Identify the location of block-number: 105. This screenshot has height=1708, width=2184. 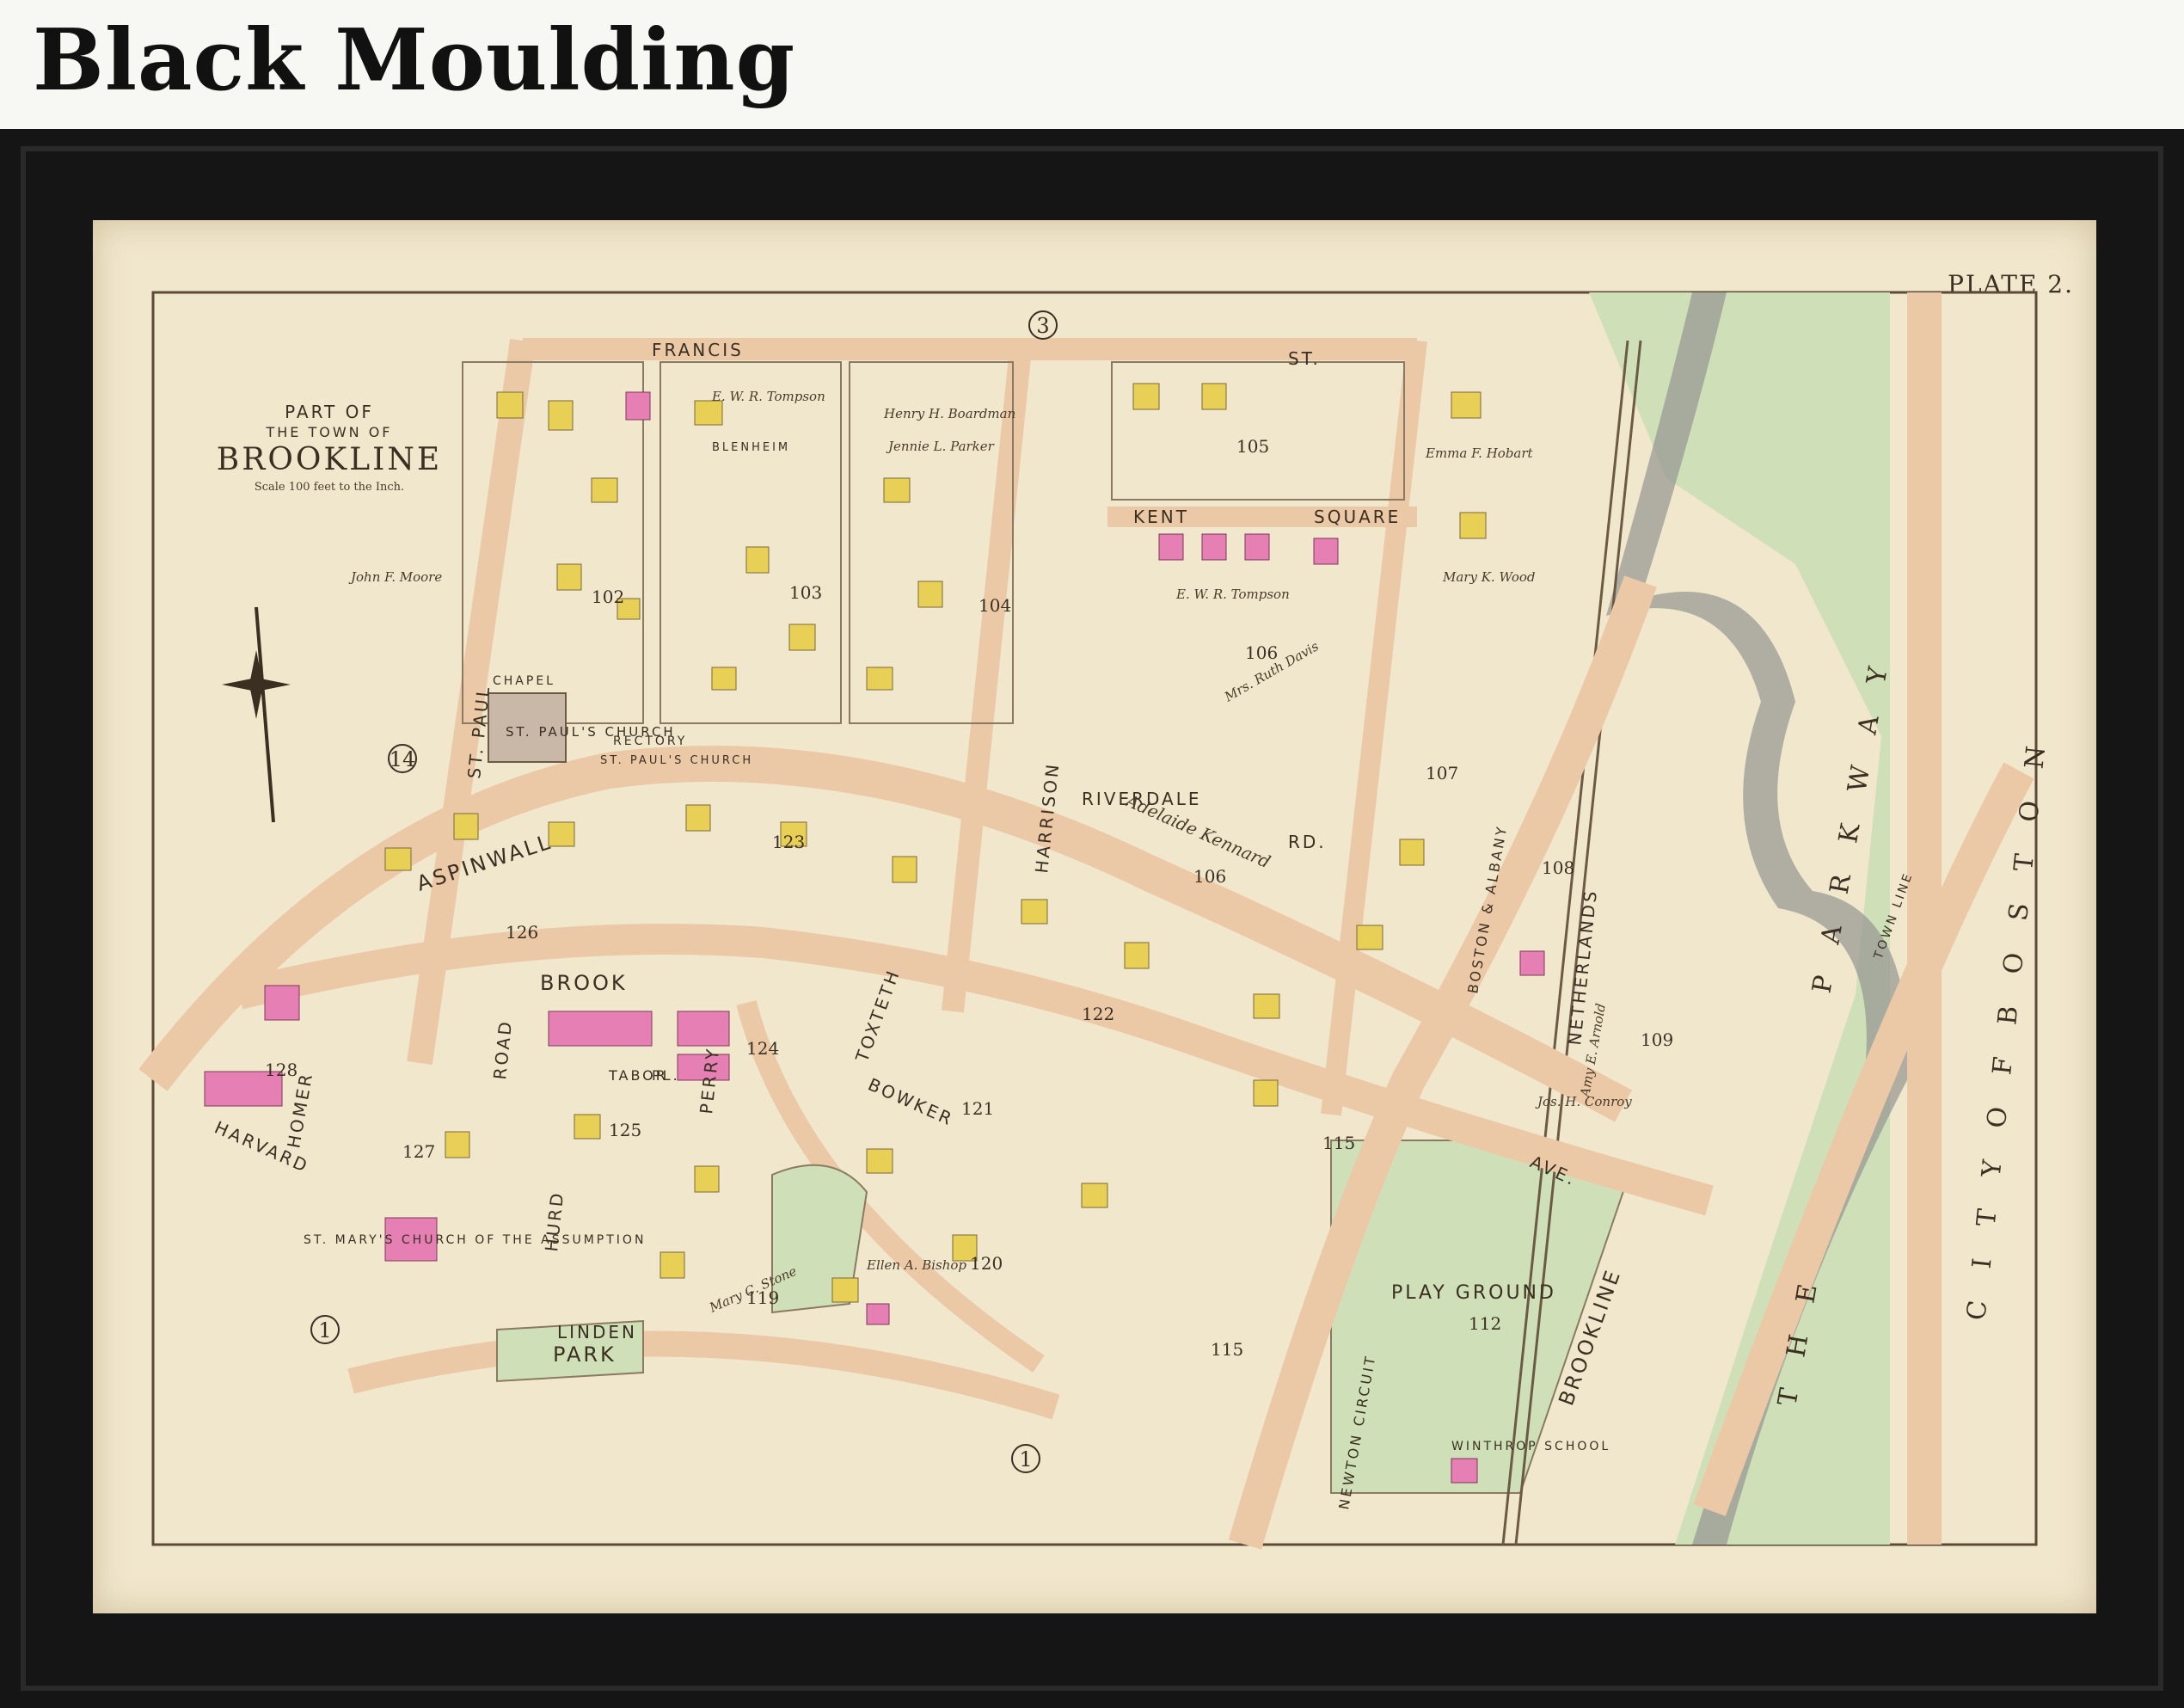
(1252, 447).